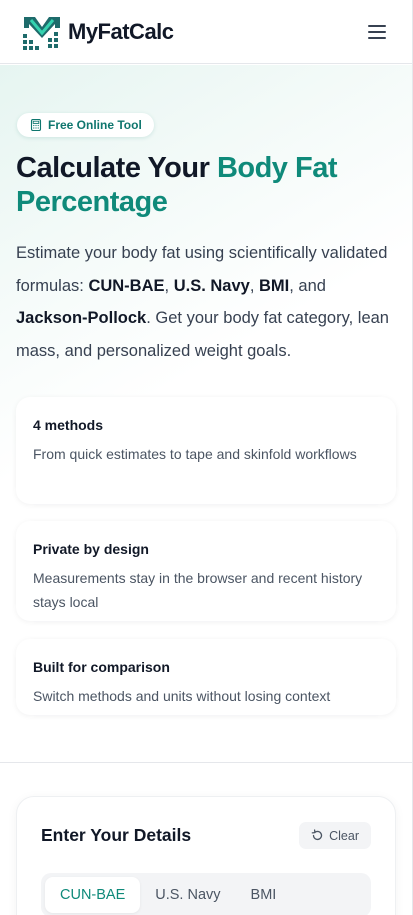 The image size is (413, 915). What do you see at coordinates (317, 835) in the screenshot?
I see `reset-icon` at bounding box center [317, 835].